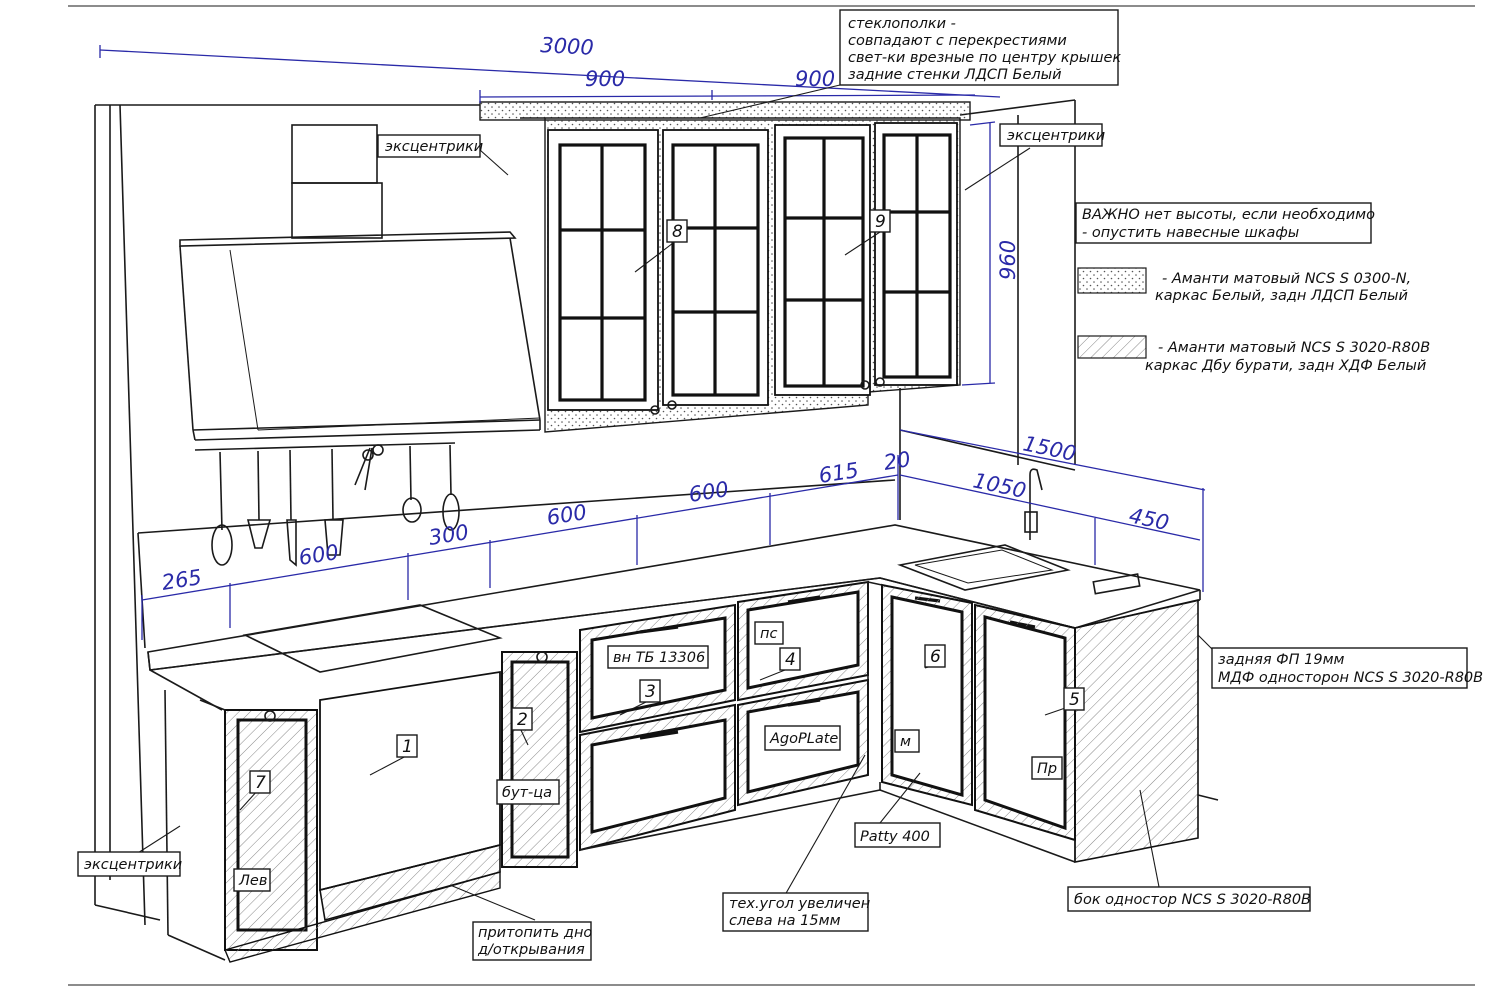  What do you see at coordinates (372, 638) in the screenshot?
I see `cooktop` at bounding box center [372, 638].